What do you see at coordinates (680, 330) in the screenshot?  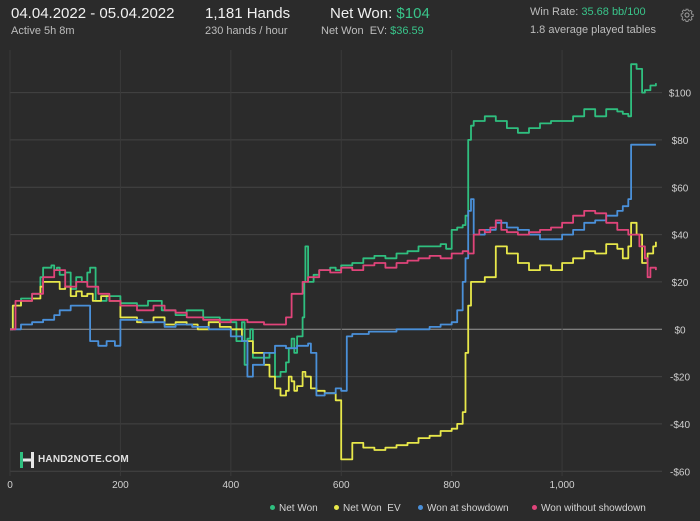 I see `y-tick-label: $0` at bounding box center [680, 330].